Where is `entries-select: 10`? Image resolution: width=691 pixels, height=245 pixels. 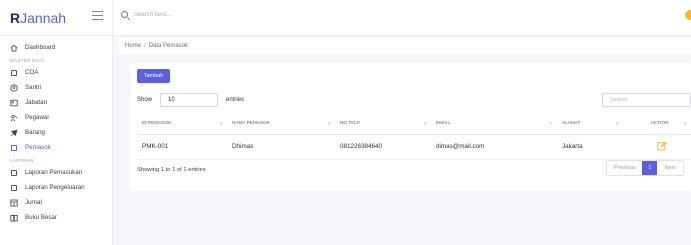 entries-select: 10 is located at coordinates (189, 100).